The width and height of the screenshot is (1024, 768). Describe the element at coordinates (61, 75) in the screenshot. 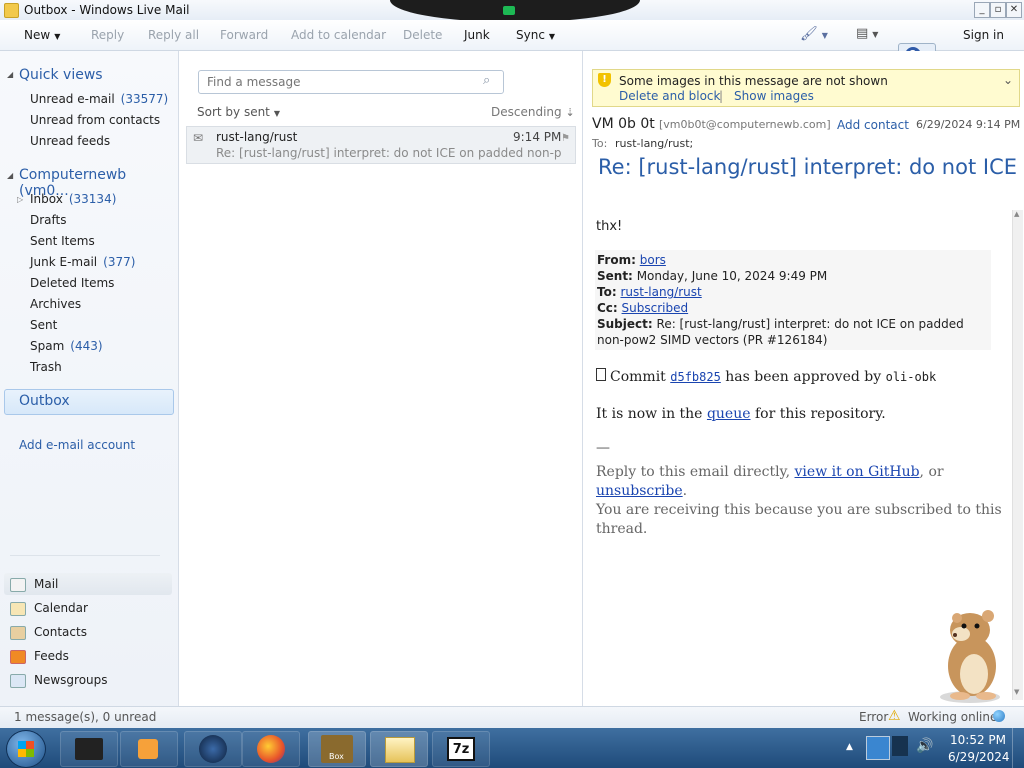

I see `quick-views-header: Quick views` at that location.